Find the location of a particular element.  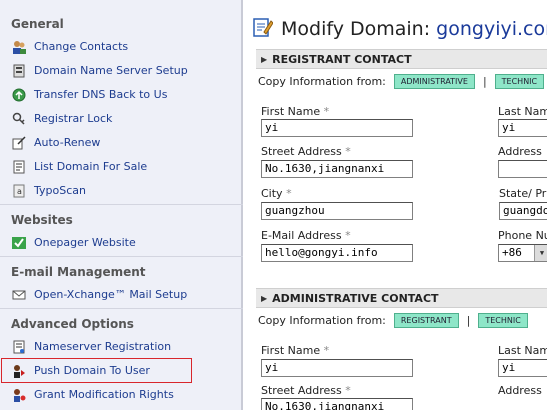

email-label: E-Mail Address * is located at coordinates (306, 235).